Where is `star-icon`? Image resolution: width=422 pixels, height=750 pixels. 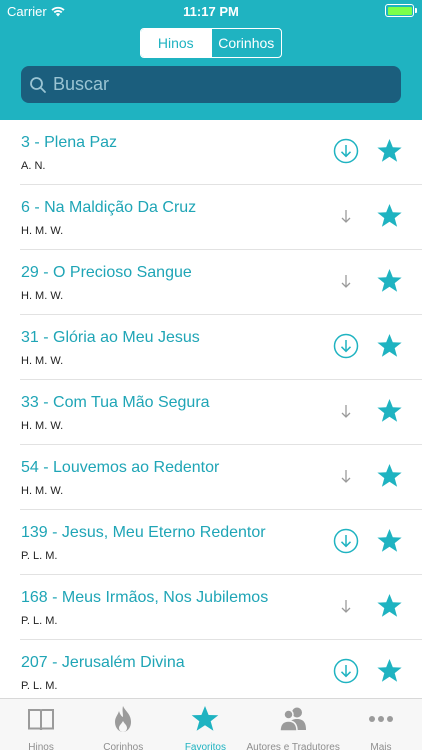 star-icon is located at coordinates (205, 721).